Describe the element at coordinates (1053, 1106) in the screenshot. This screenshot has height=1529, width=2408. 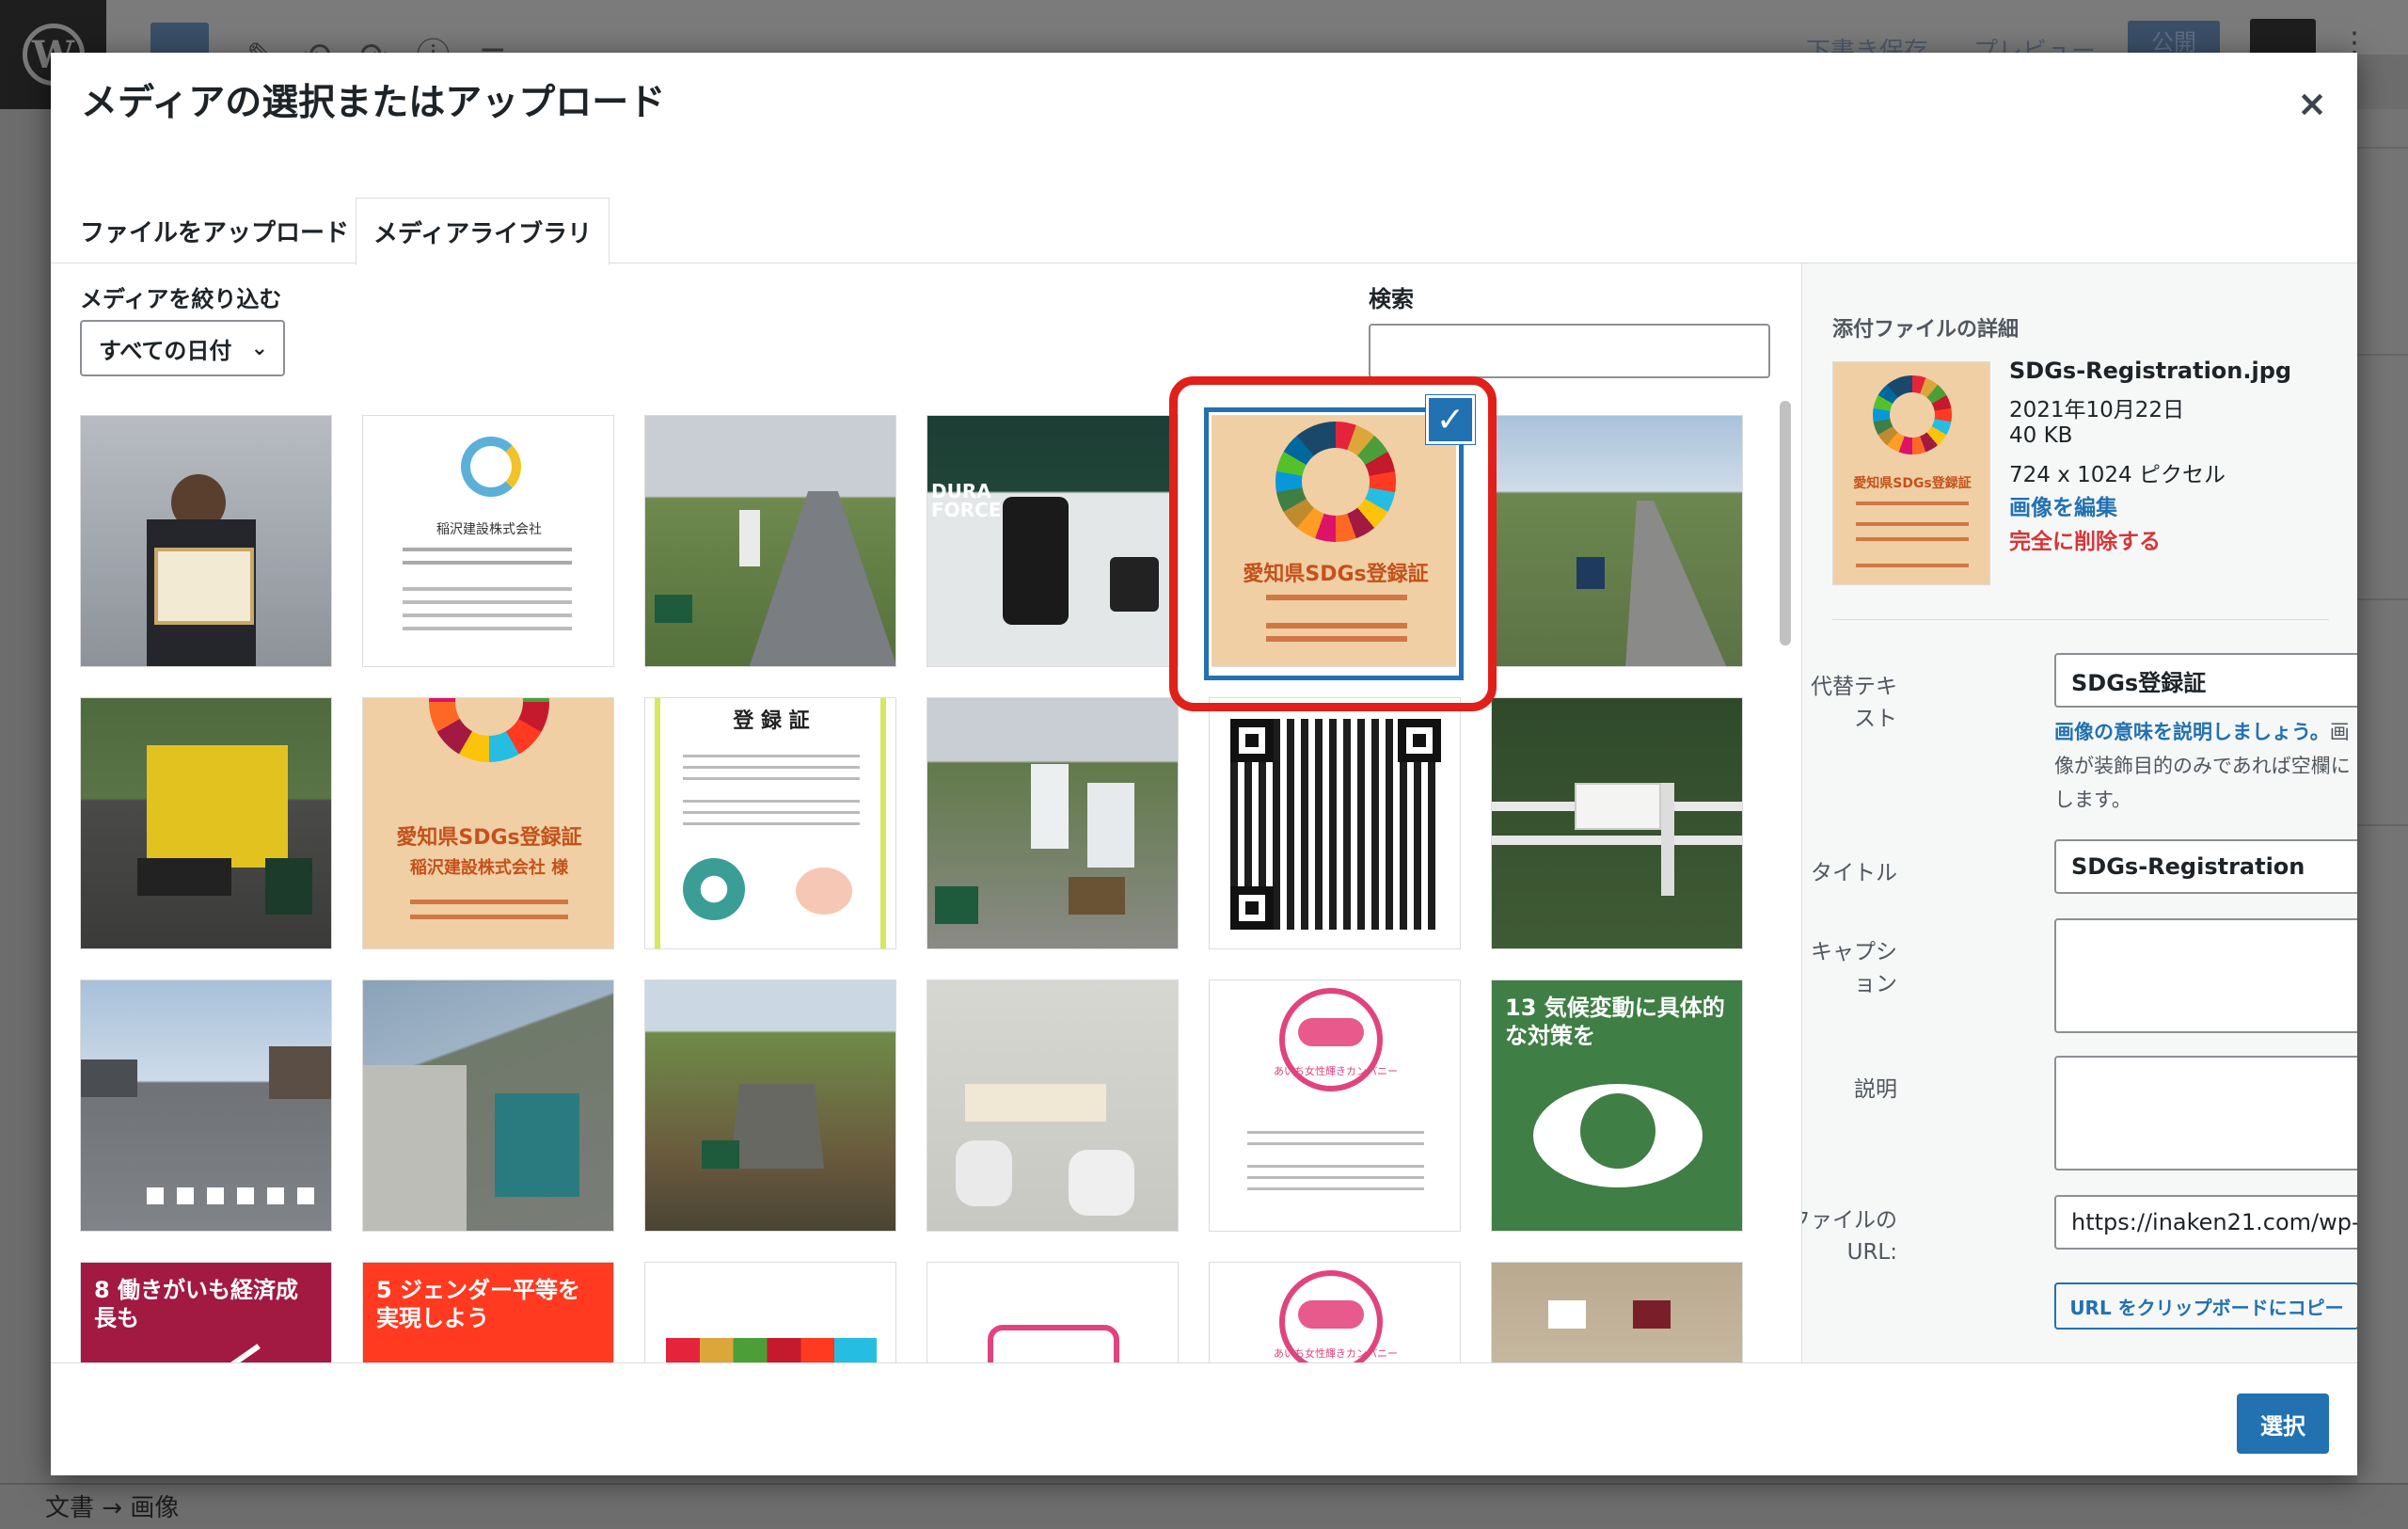
I see `media-thumb-office` at that location.